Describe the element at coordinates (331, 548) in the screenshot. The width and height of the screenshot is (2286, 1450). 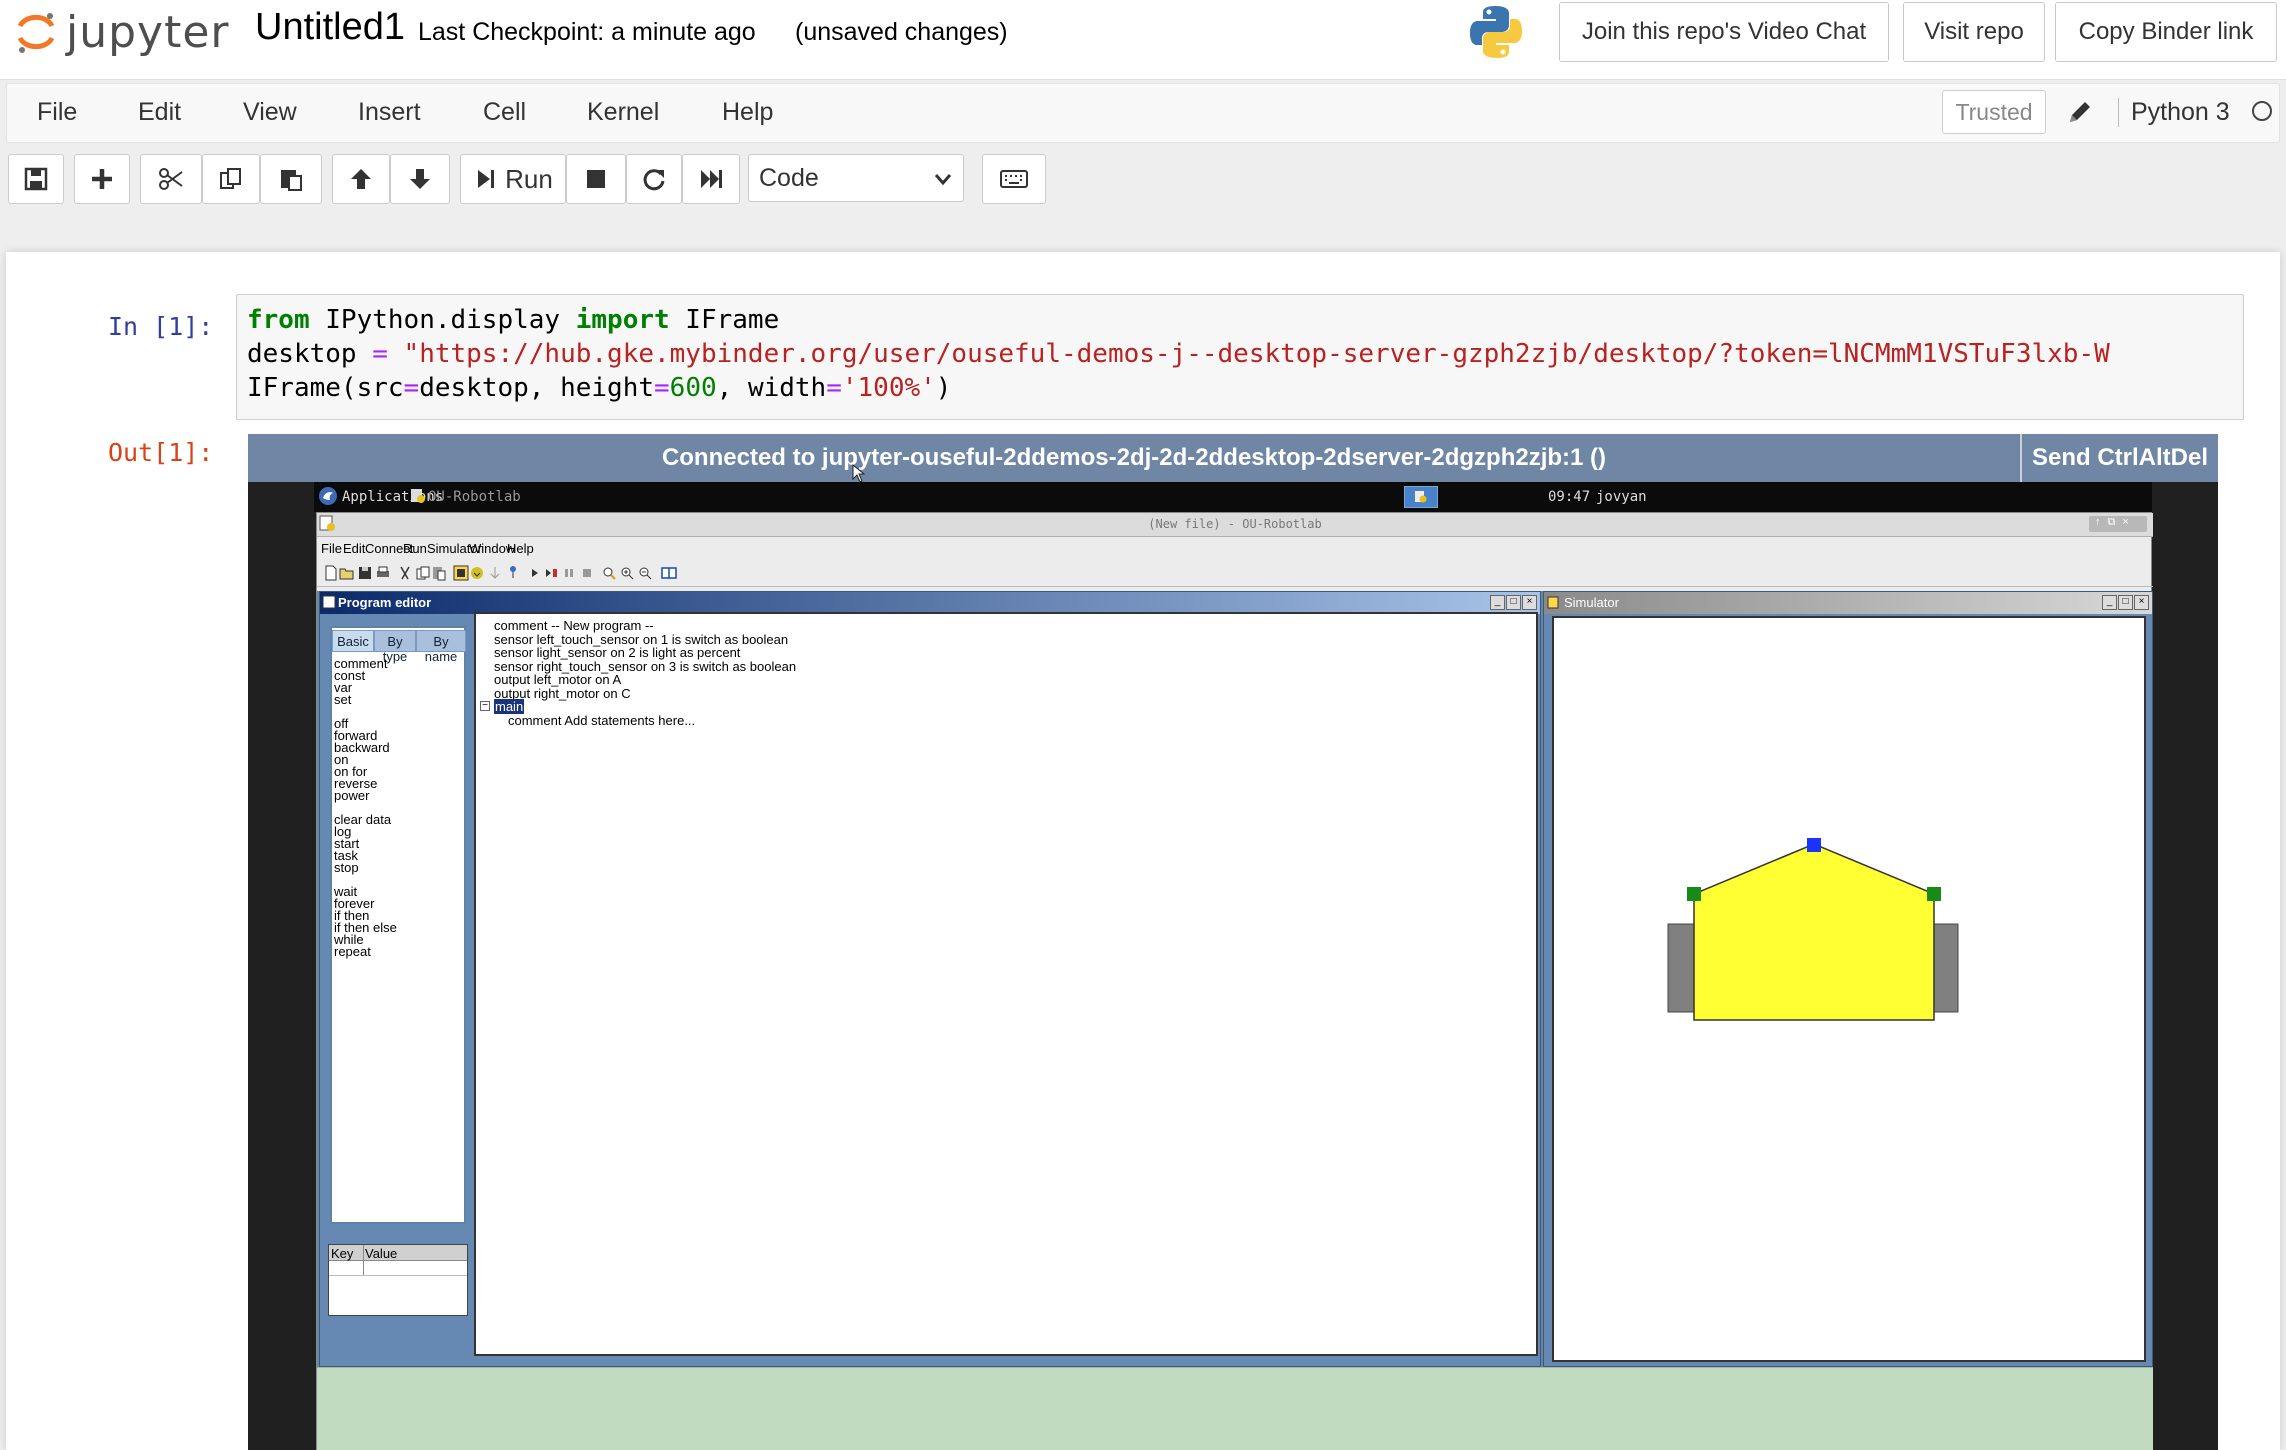
I see `rl-menu-file: File` at that location.